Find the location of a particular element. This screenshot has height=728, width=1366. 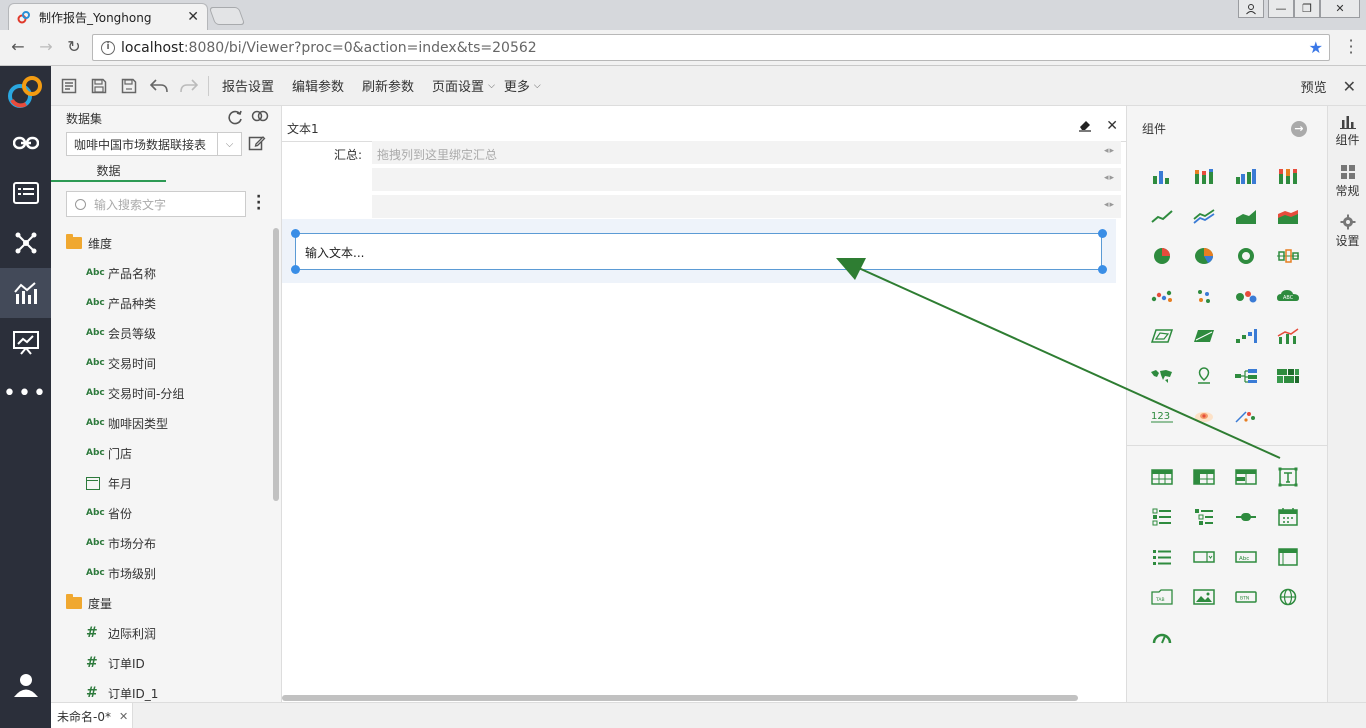

table-icon is located at coordinates (1162, 477).